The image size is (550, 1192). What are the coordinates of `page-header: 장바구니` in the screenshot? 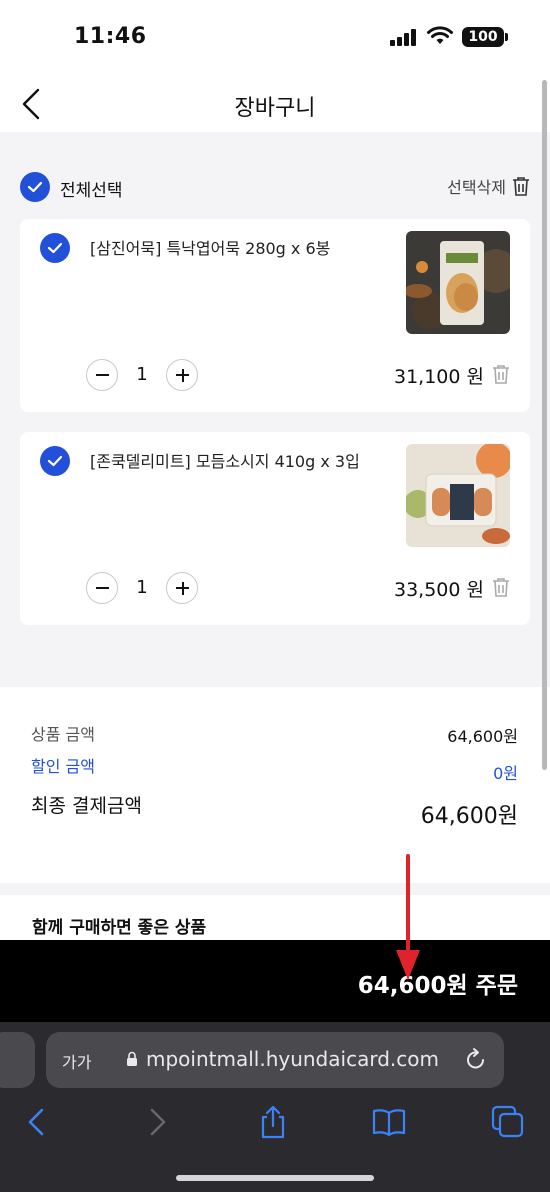 It's located at (275, 104).